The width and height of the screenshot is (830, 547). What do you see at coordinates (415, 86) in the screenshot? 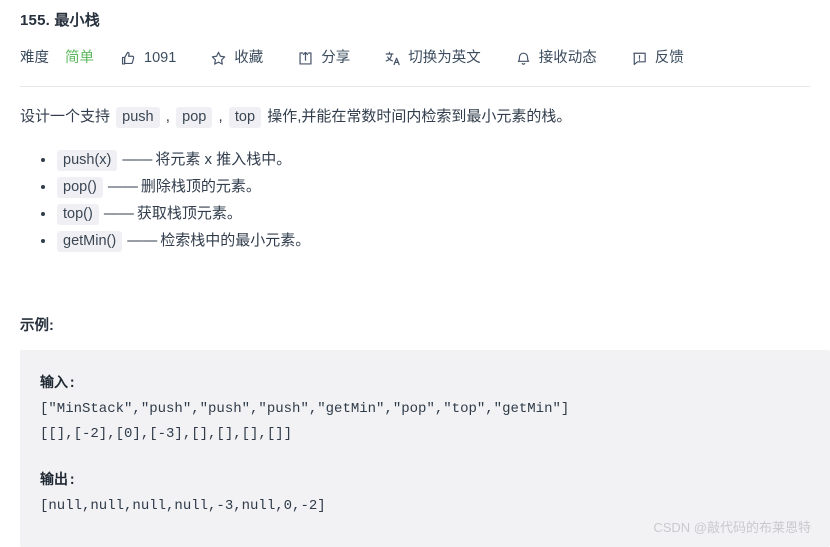
I see `header-divider` at bounding box center [415, 86].